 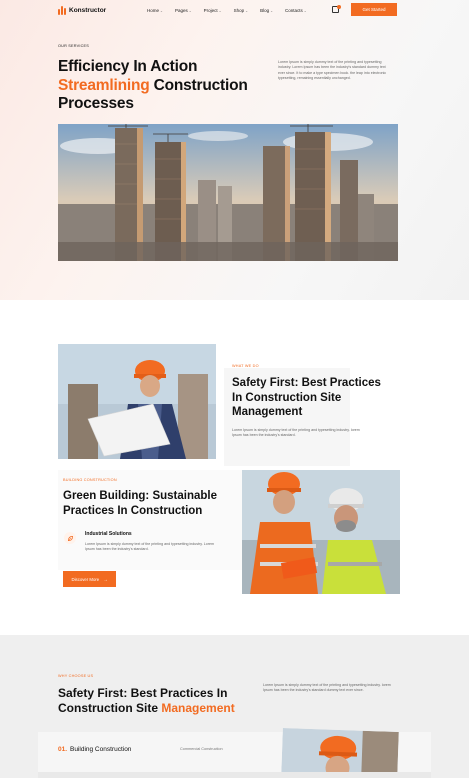 What do you see at coordinates (70, 538) in the screenshot?
I see `eco-icon` at bounding box center [70, 538].